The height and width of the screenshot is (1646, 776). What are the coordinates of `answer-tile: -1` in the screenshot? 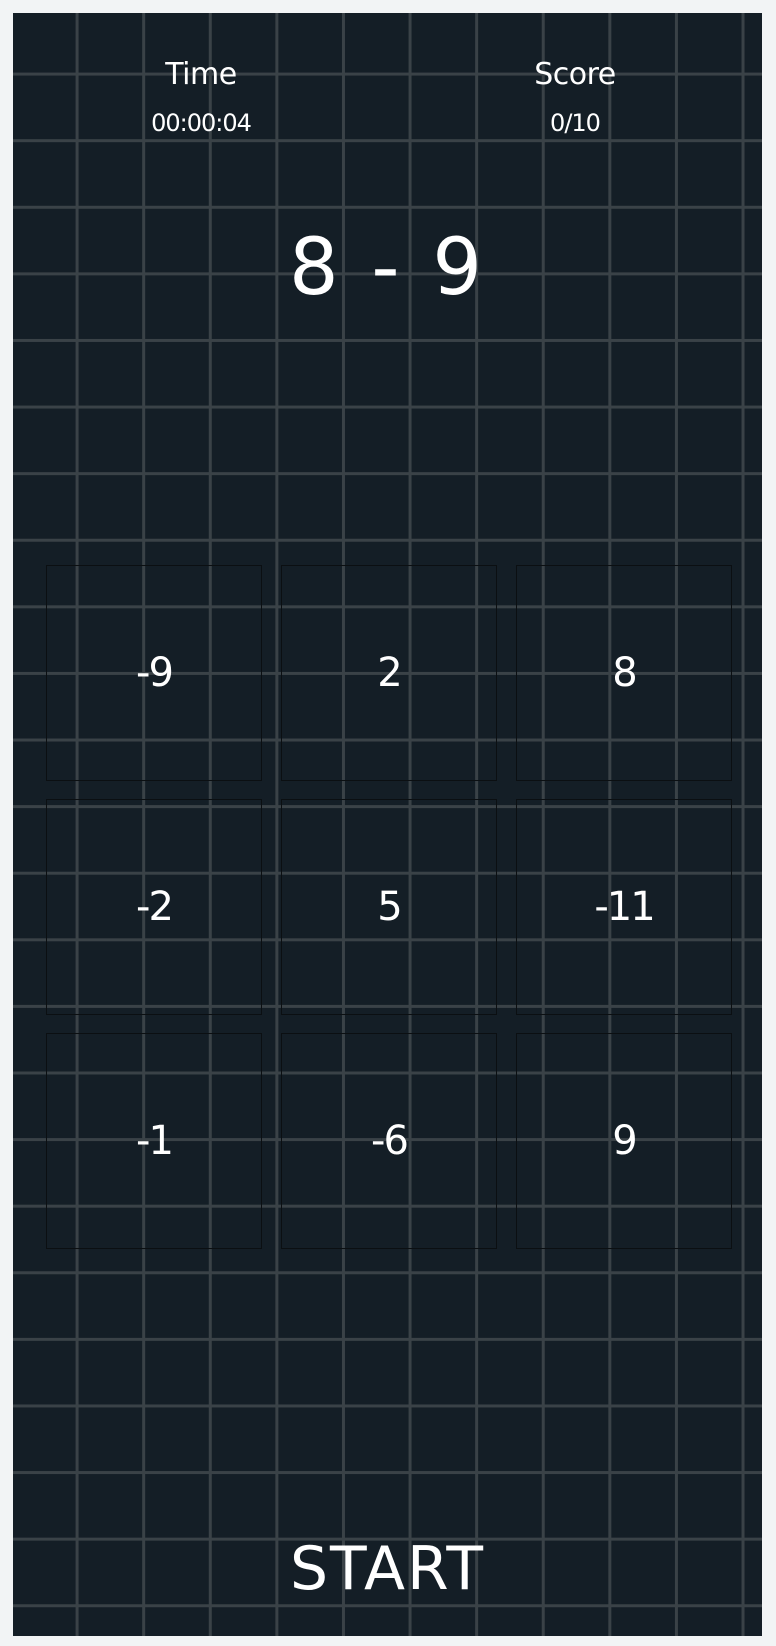 It's located at (154, 1141).